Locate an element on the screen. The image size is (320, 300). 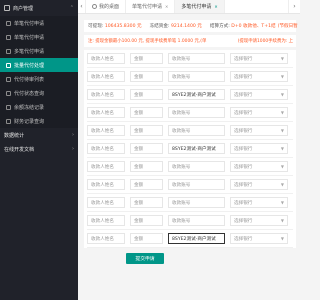
notice-left: 注: 提现金额最小100.00 元, 提现手续费单笔 1.0000 元,(单 is located at coordinates (147, 41).